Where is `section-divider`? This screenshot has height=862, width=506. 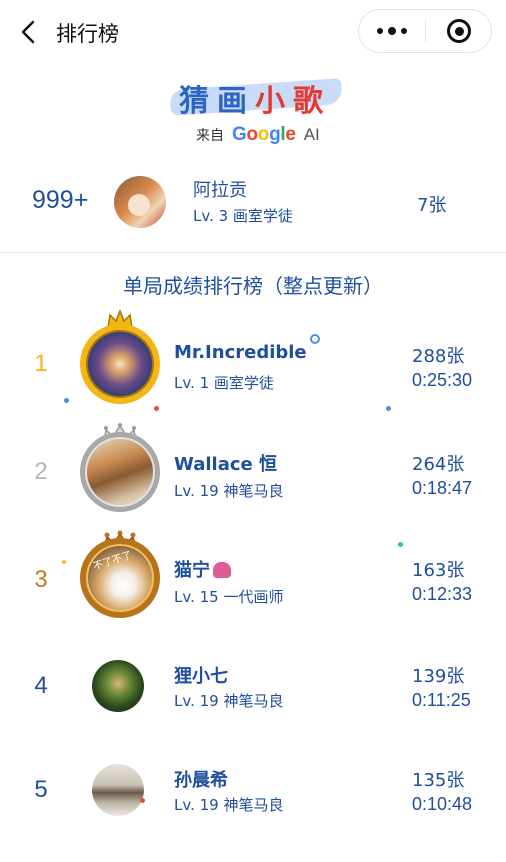
section-divider is located at coordinates (253, 252).